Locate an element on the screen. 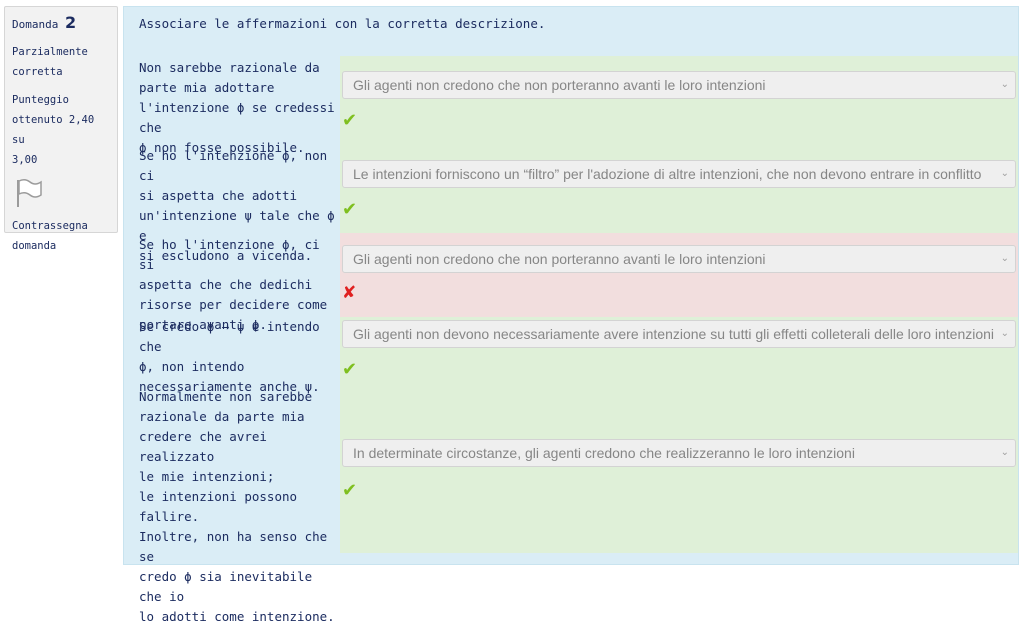  question-label: Domanda is located at coordinates (35, 24).